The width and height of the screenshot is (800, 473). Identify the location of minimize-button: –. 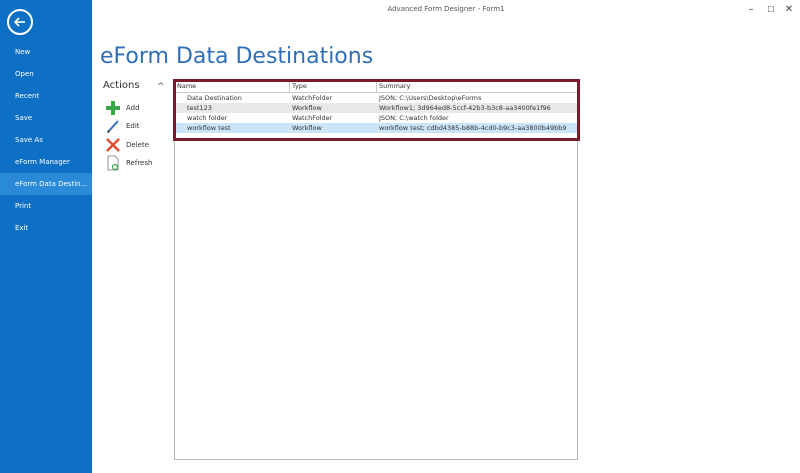
(751, 10).